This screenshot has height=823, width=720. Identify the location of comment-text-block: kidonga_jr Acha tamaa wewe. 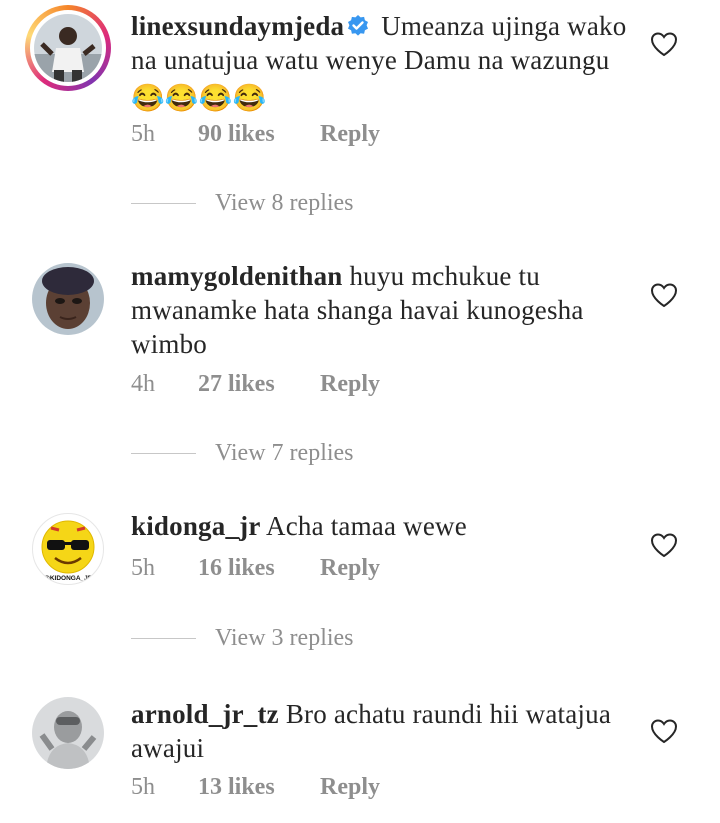
(381, 526).